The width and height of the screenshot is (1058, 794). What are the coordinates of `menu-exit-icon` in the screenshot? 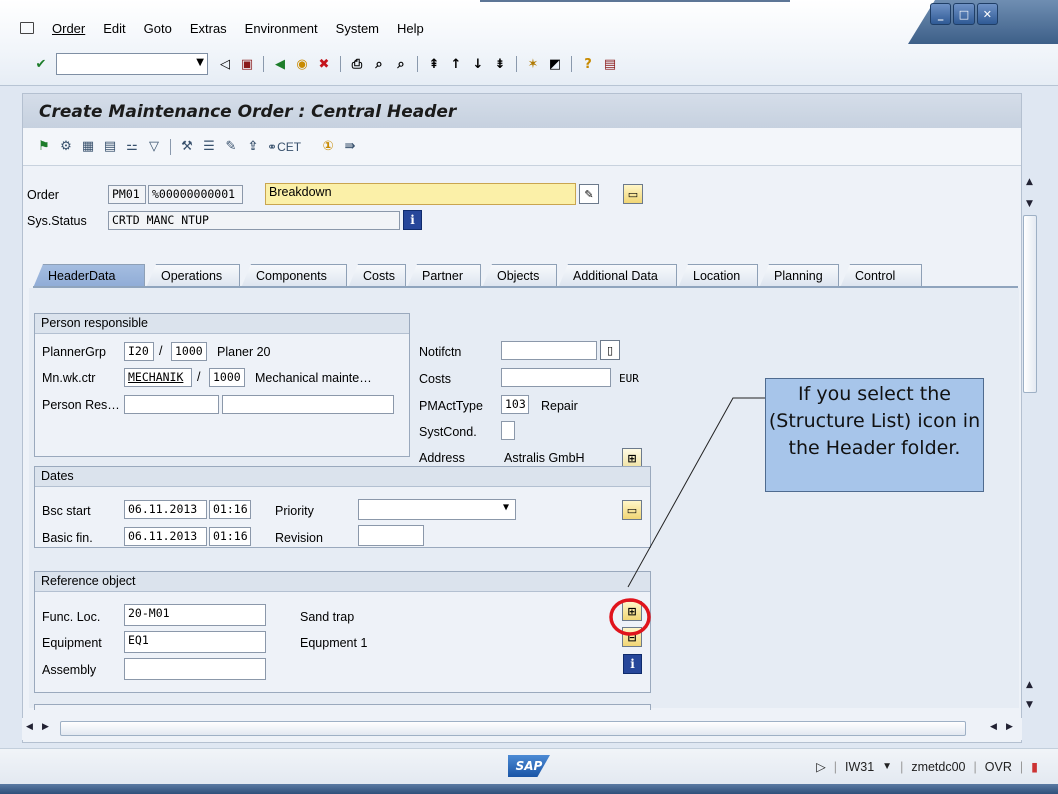 It's located at (27, 28).